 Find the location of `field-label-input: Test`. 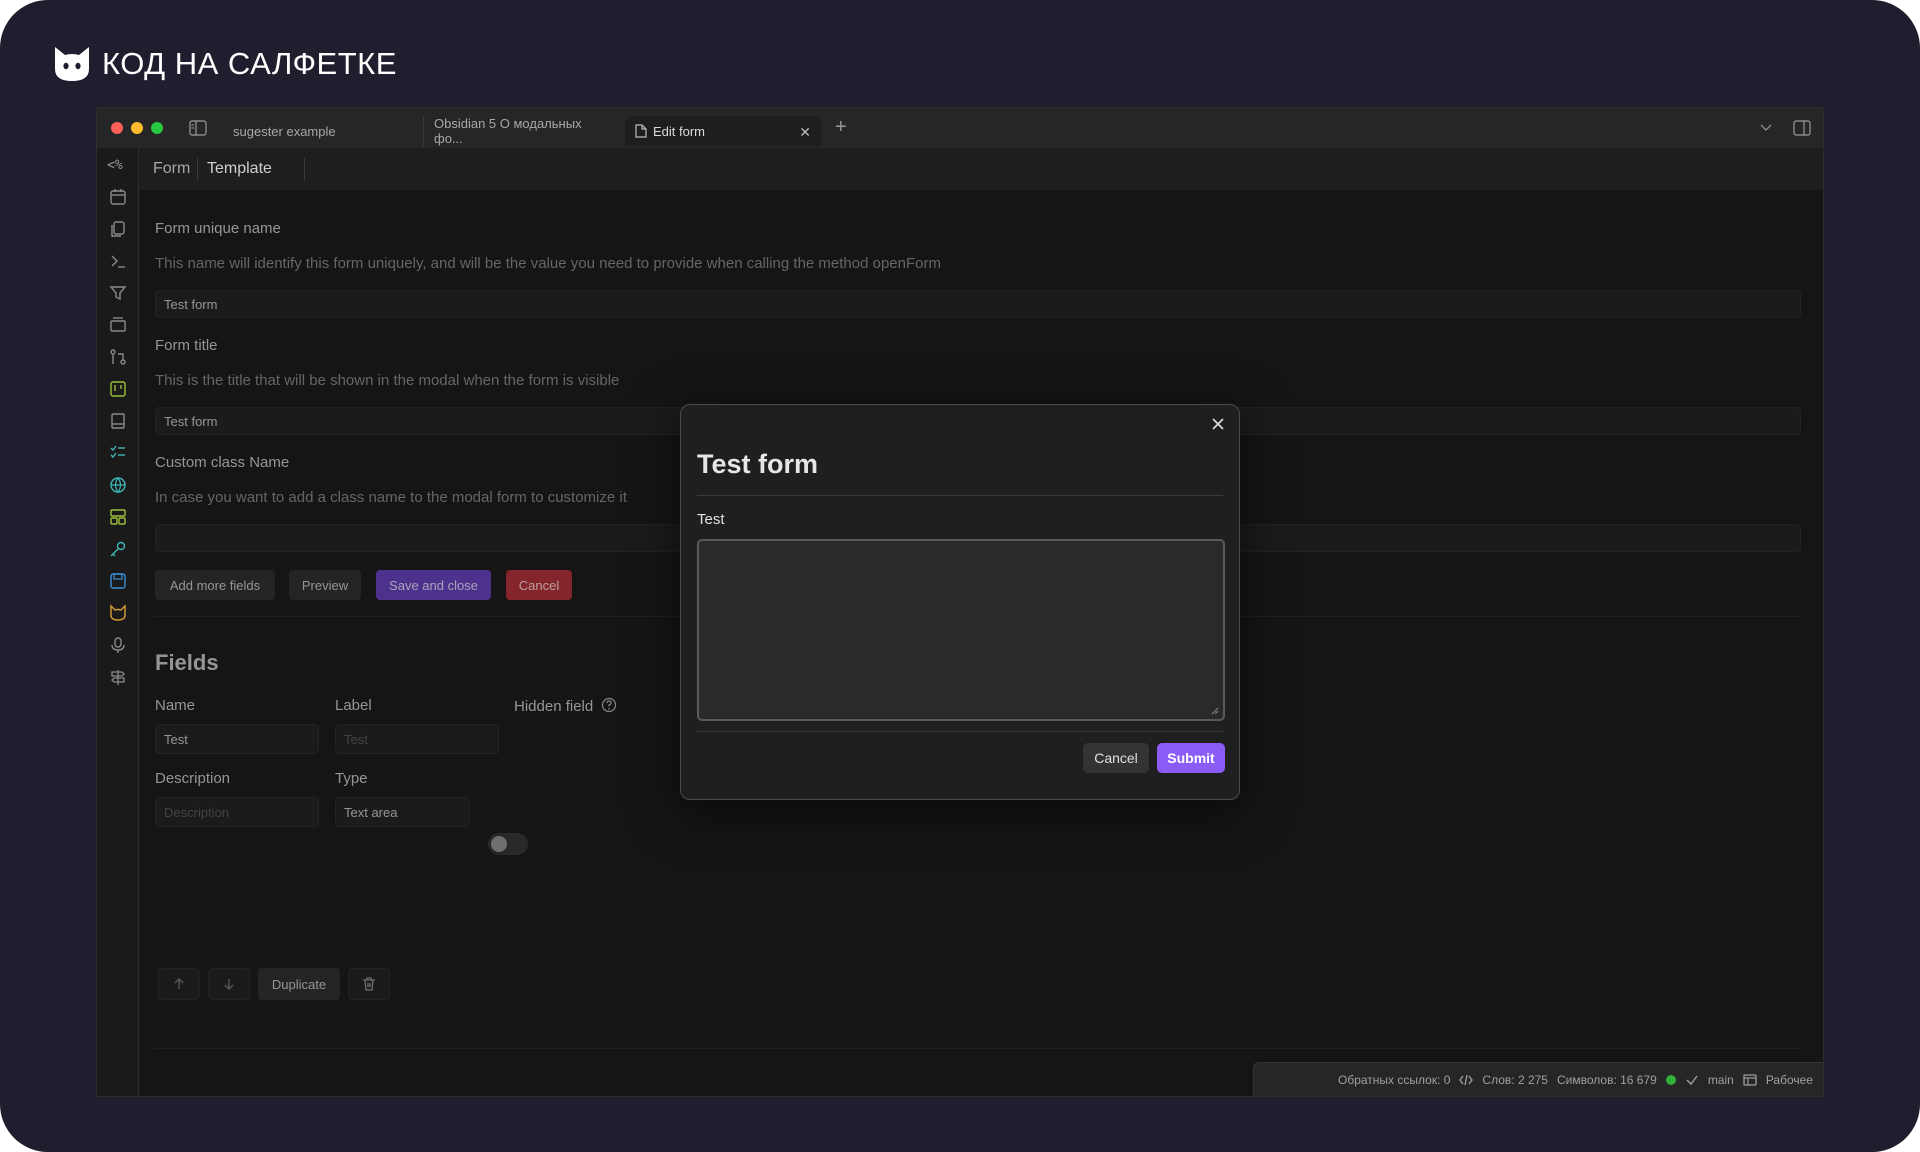

field-label-input: Test is located at coordinates (417, 739).